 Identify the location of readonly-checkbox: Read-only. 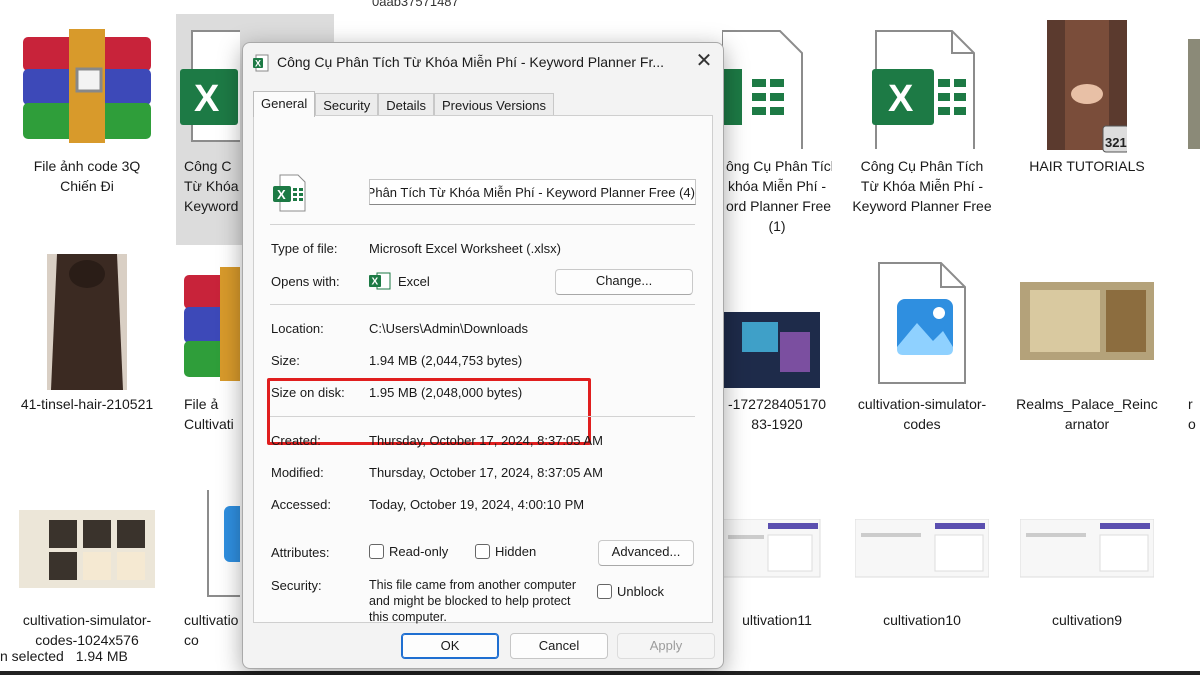
(408, 551).